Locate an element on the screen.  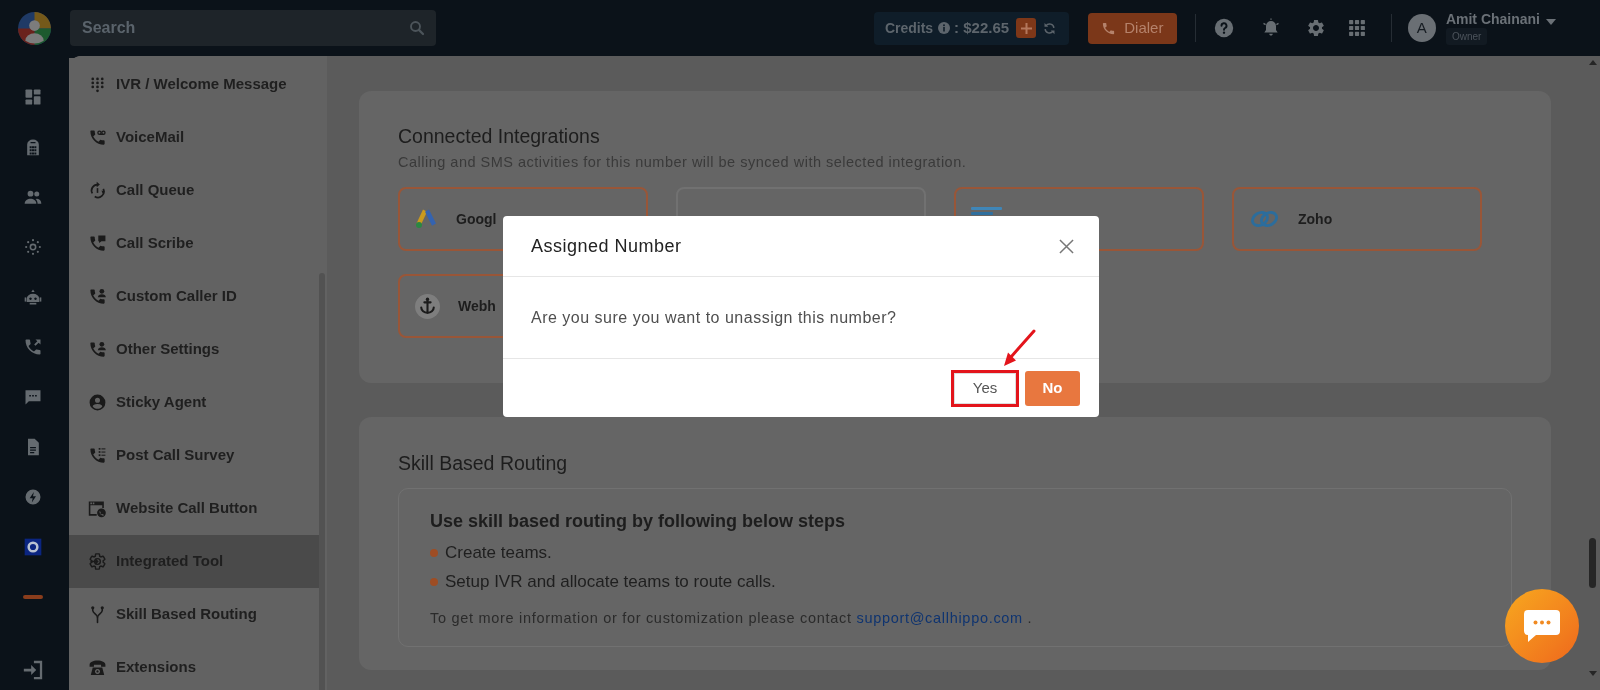
card-title: Skill Based Routing is located at coordinates (483, 463).